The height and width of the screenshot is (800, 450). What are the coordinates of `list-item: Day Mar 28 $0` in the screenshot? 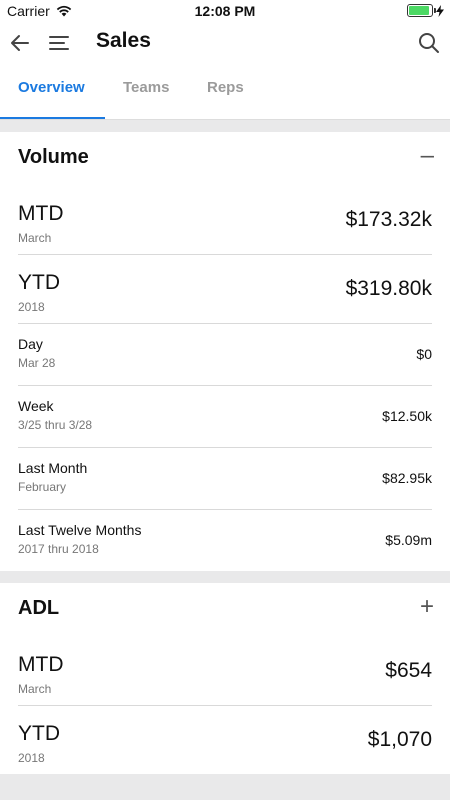 It's located at (225, 355).